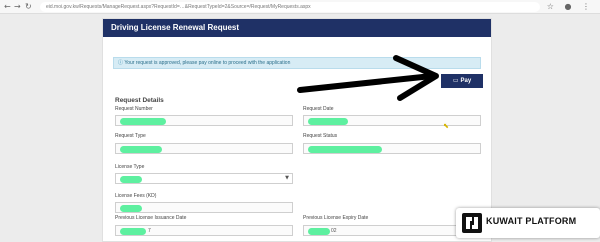 The image size is (600, 242). Describe the element at coordinates (204, 148) in the screenshot. I see `request-type-field` at that location.